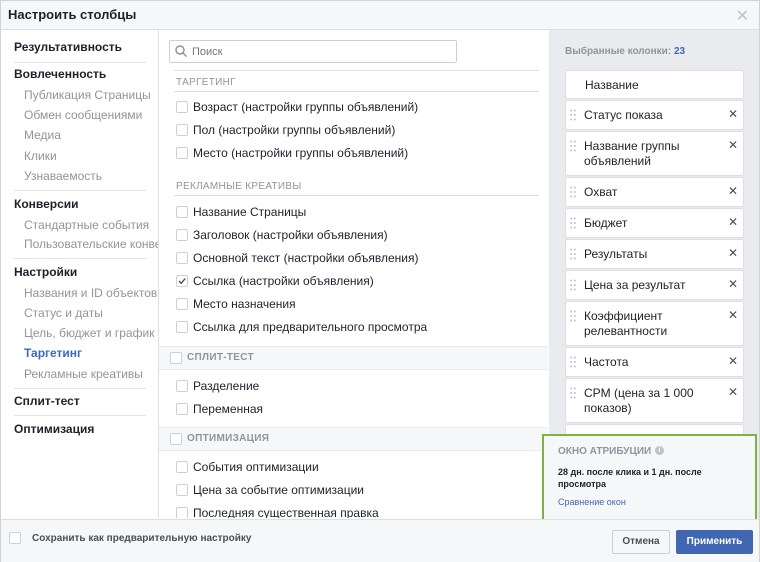 This screenshot has width=760, height=562. Describe the element at coordinates (654, 323) in the screenshot. I see `selected-column: Коэффициент релевантности ✕` at that location.